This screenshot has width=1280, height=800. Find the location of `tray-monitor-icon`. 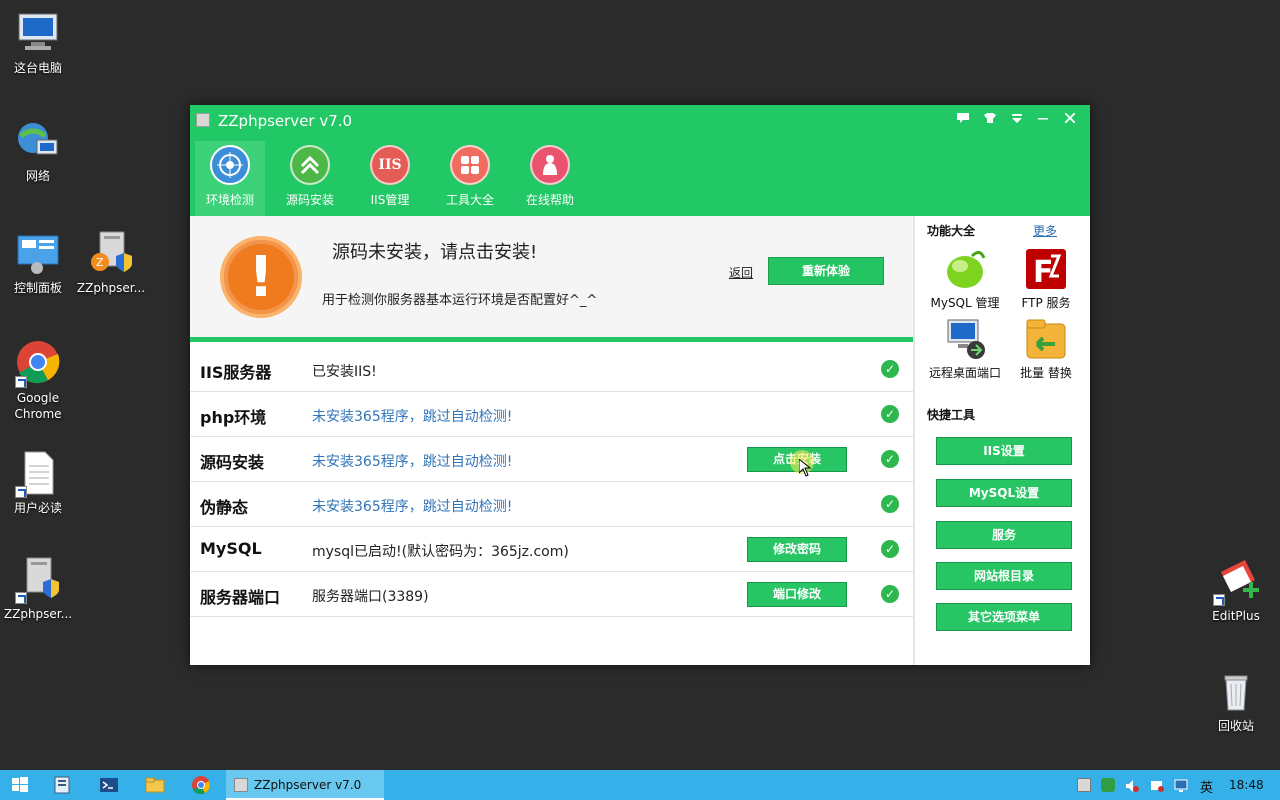

tray-monitor-icon is located at coordinates (1181, 785).